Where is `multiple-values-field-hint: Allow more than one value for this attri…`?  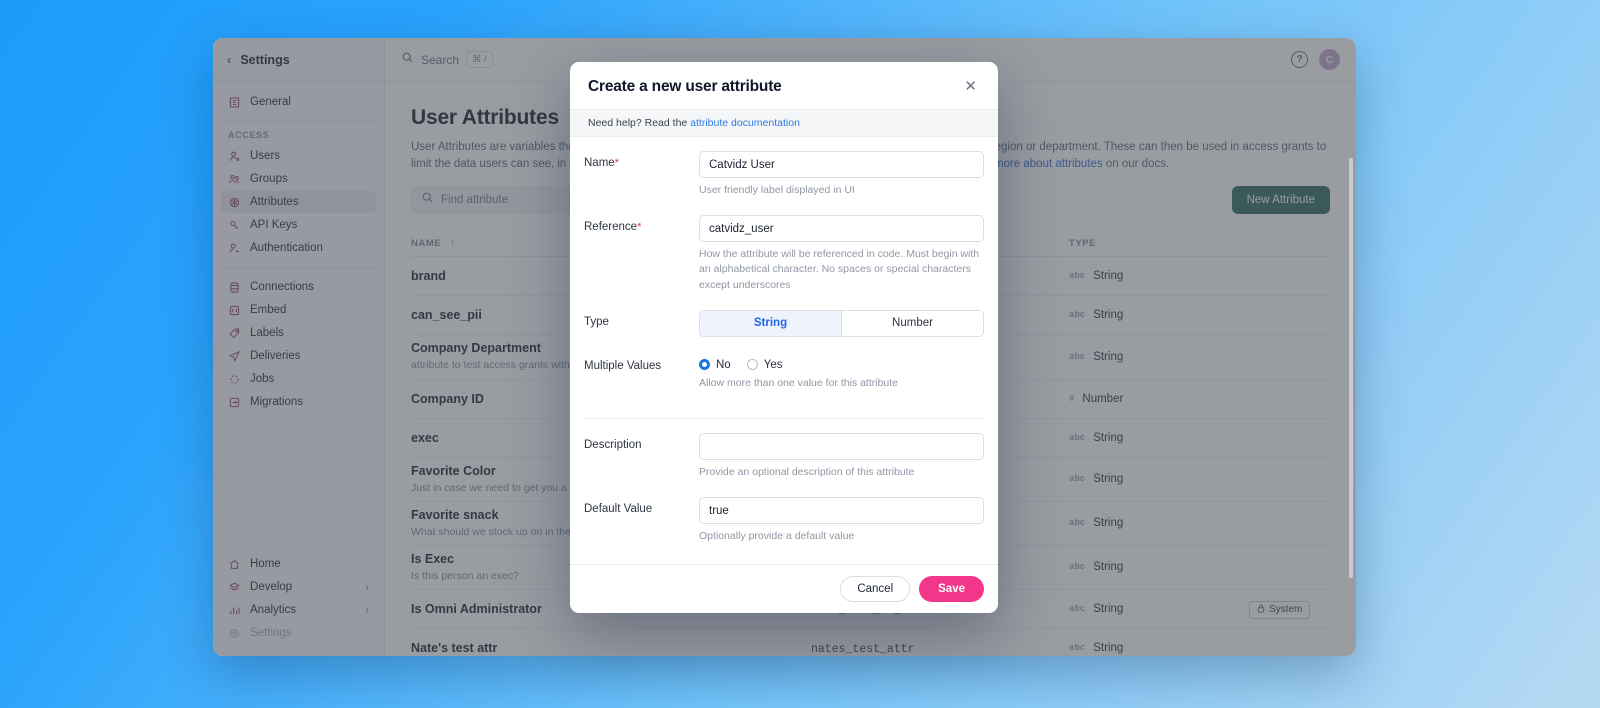 multiple-values-field-hint: Allow more than one value for this attri… is located at coordinates (799, 382).